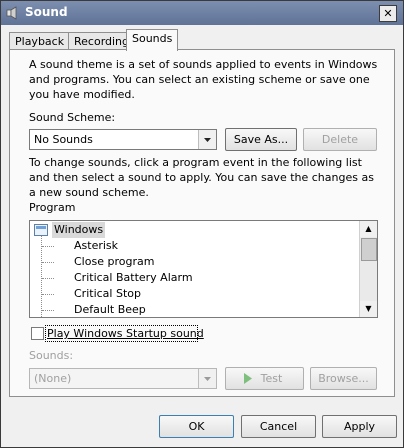  I want to click on list-scrollbar: ▲ ▼, so click(368, 269).